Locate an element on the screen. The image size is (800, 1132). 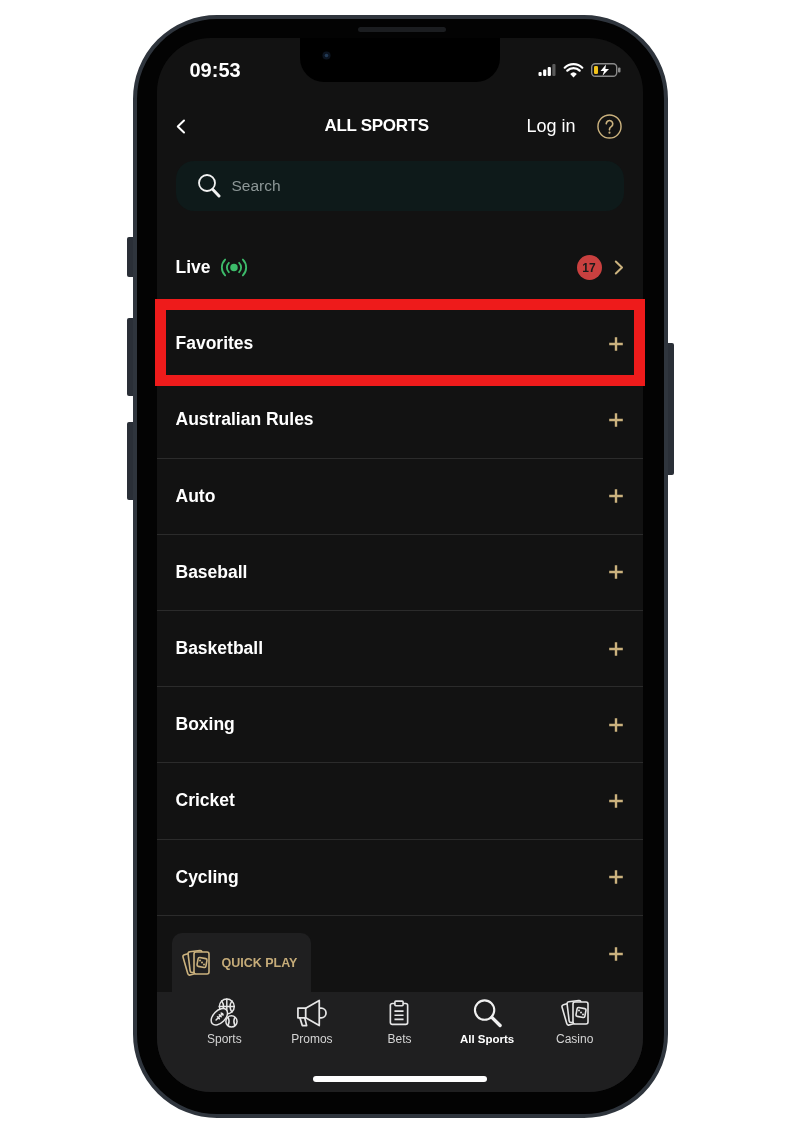
nav-tab: Promos is located at coordinates (312, 1025).